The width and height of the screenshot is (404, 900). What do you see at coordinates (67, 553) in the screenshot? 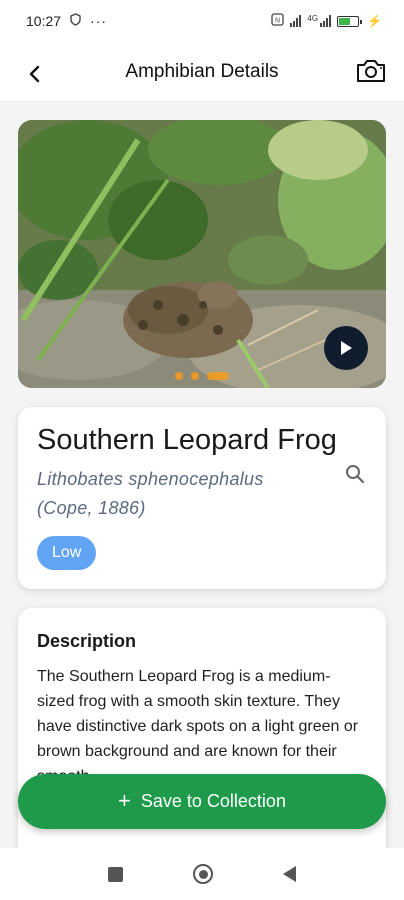
I see `status-badge: Low` at bounding box center [67, 553].